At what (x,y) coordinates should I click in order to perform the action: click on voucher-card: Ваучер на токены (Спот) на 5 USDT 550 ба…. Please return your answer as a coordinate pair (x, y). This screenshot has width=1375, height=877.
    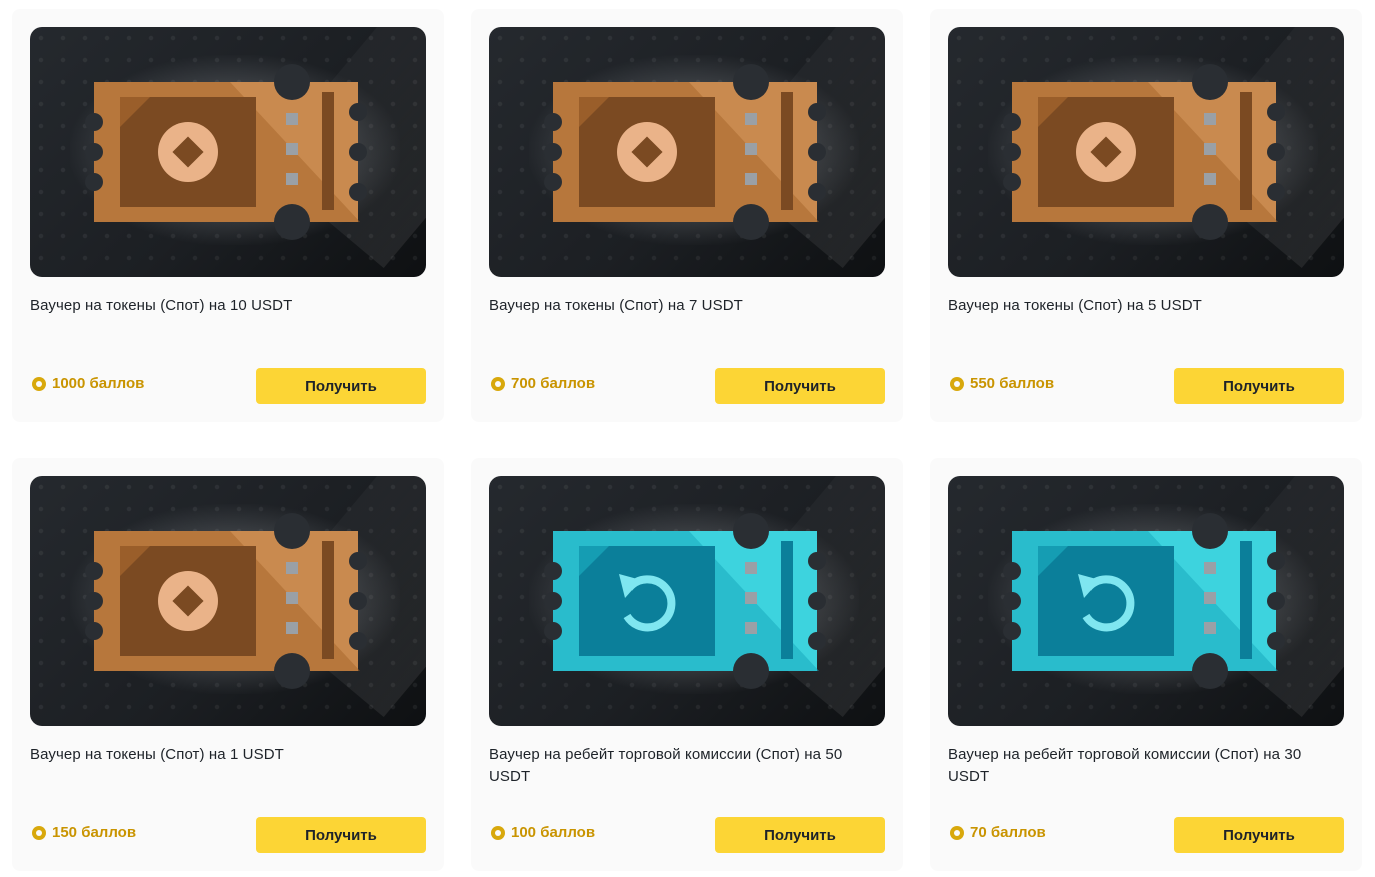
    Looking at the image, I should click on (1146, 215).